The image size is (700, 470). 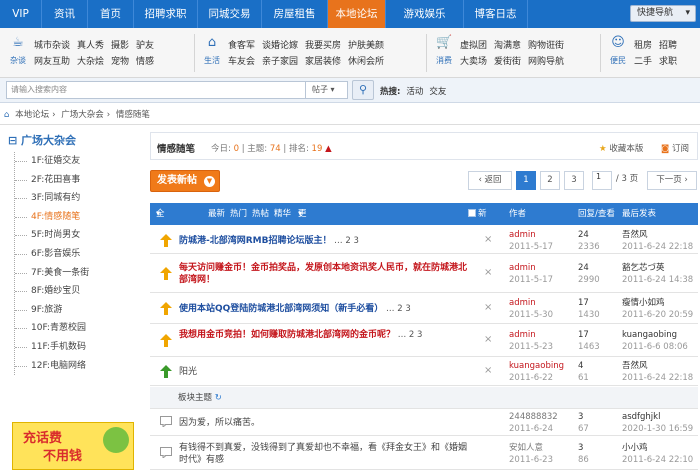 I want to click on last-poster: kuangaobing, so click(x=649, y=335).